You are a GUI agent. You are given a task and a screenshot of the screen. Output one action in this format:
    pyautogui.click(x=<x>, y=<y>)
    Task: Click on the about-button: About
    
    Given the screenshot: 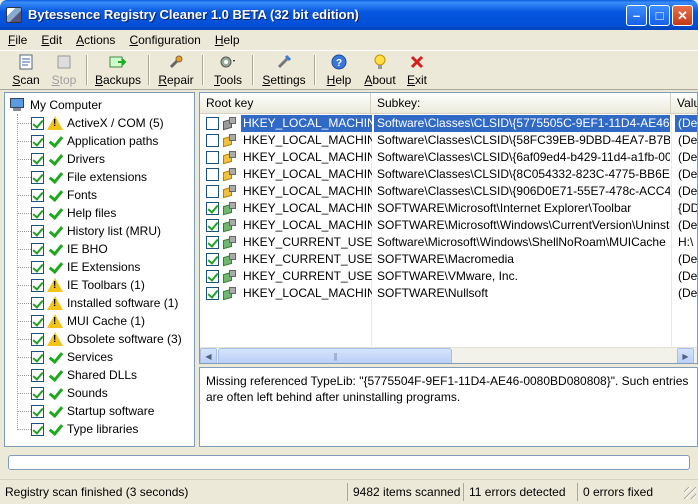 What is the action you would take?
    pyautogui.click(x=380, y=70)
    